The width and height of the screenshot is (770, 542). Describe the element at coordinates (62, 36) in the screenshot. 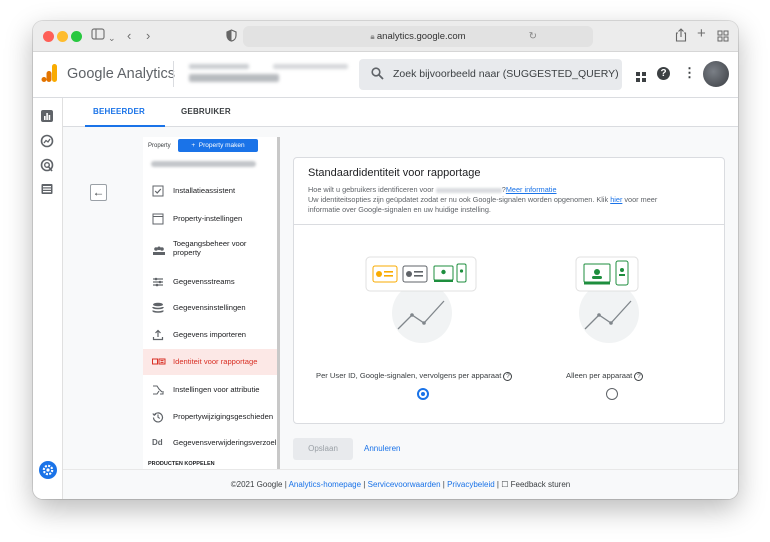

I see `minimize-window-button` at that location.